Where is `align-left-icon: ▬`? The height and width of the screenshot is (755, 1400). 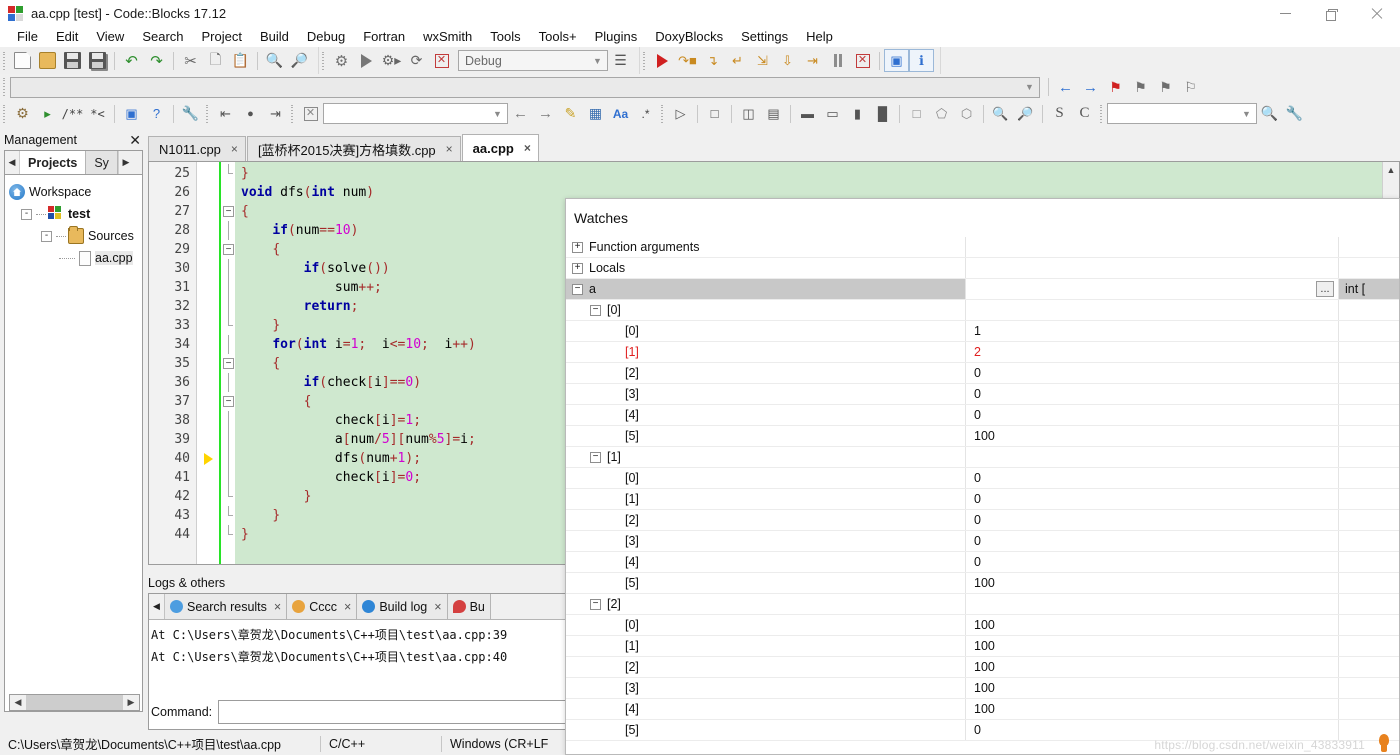 align-left-icon: ▬ is located at coordinates (807, 113).